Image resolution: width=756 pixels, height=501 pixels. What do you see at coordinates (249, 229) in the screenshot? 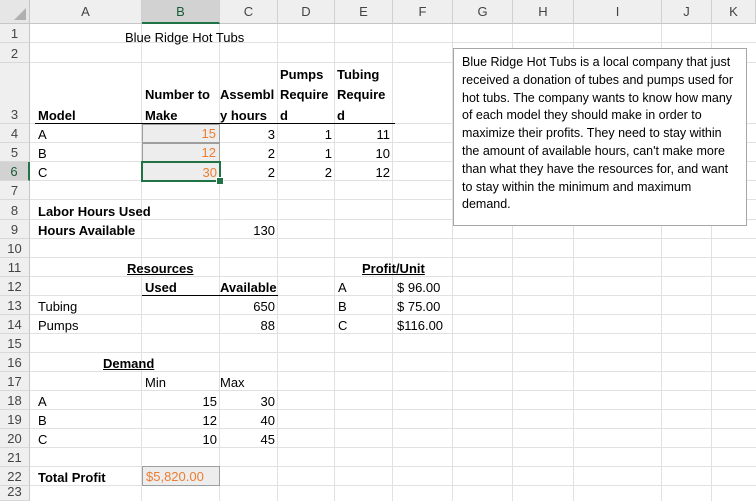
I see `hours-available-value: 130` at bounding box center [249, 229].